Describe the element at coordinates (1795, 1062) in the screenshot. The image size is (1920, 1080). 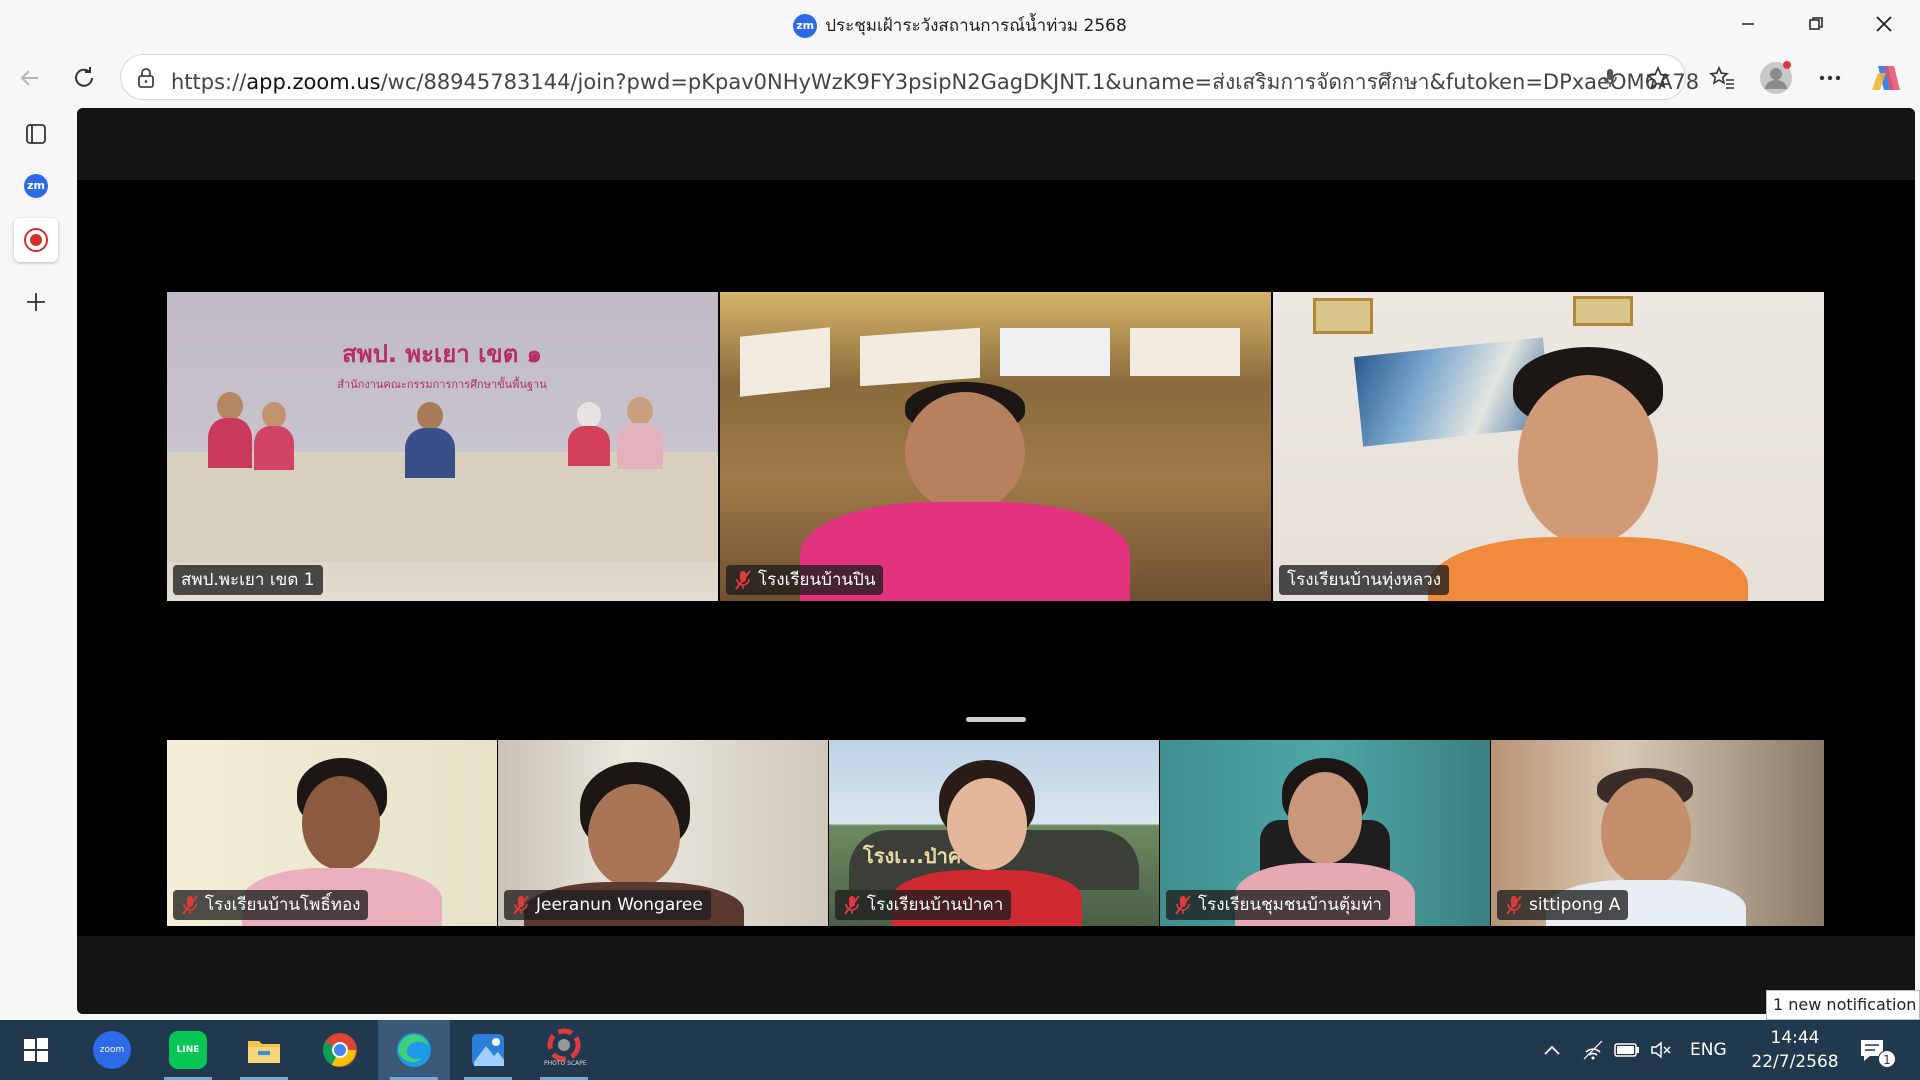
I see `clock-date: 22/7/2568` at that location.